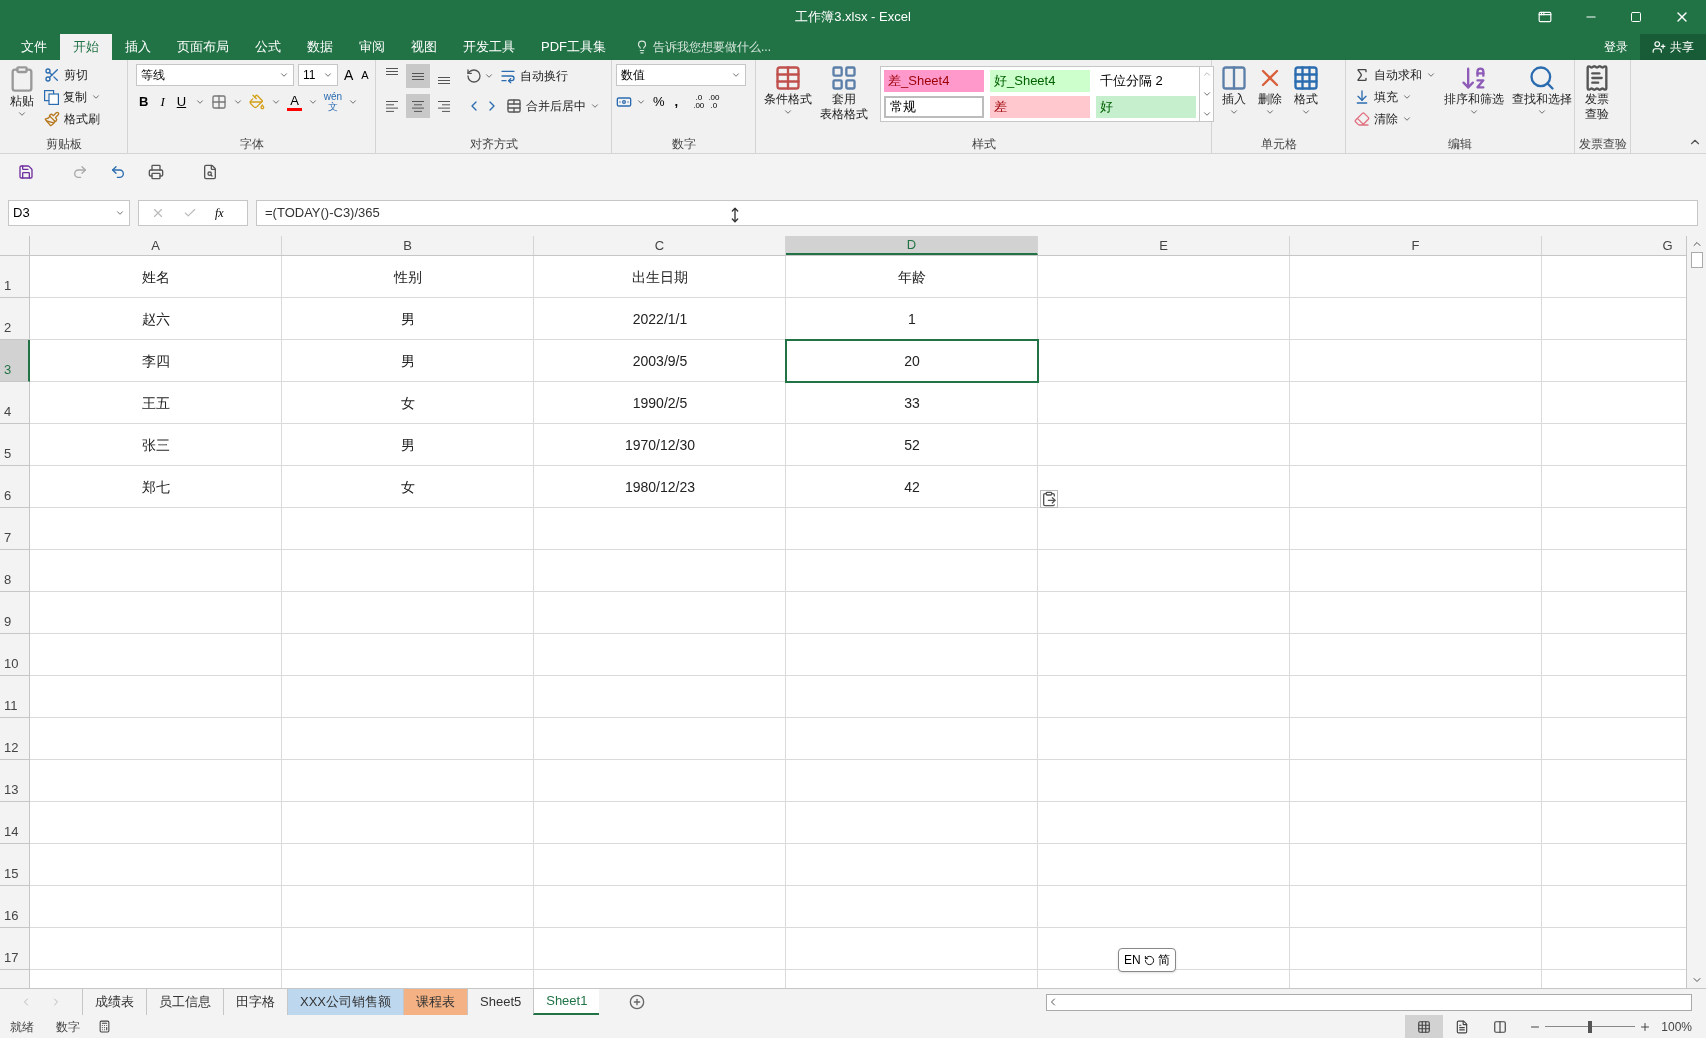  What do you see at coordinates (15, 781) in the screenshot?
I see `row-header: 13` at bounding box center [15, 781].